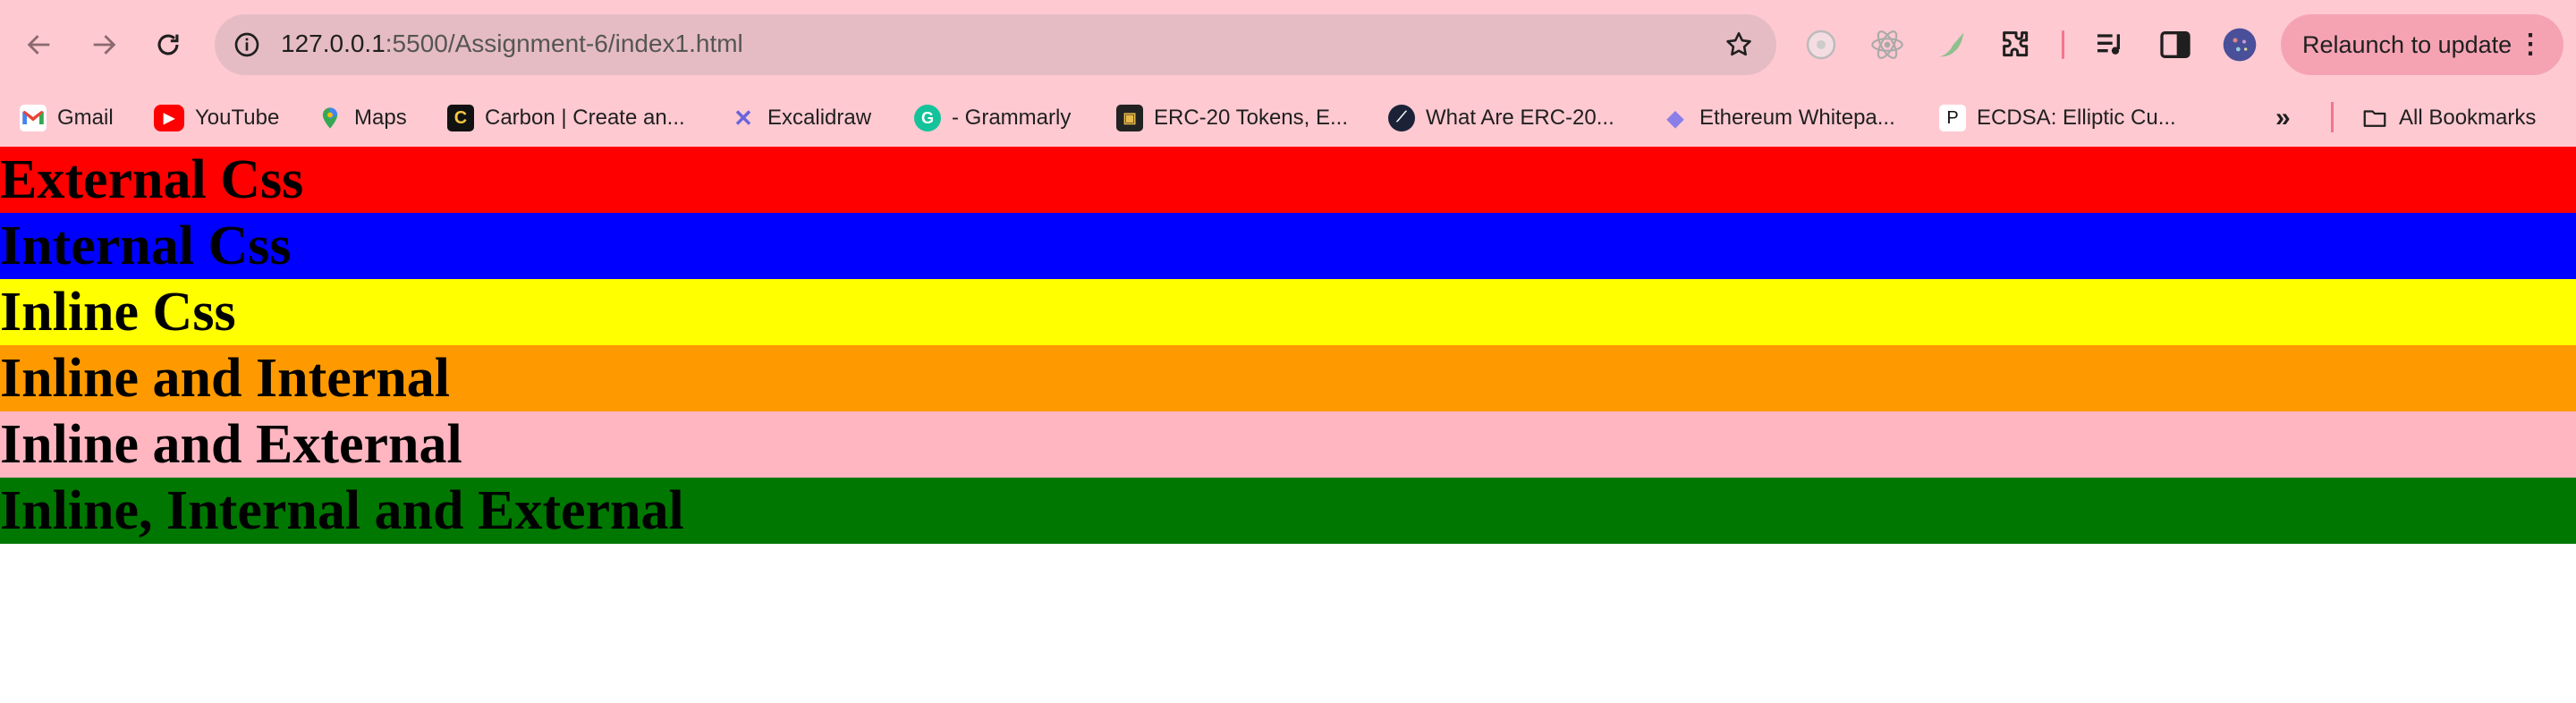  Describe the element at coordinates (1887, 45) in the screenshot. I see `extension-react-icon` at that location.